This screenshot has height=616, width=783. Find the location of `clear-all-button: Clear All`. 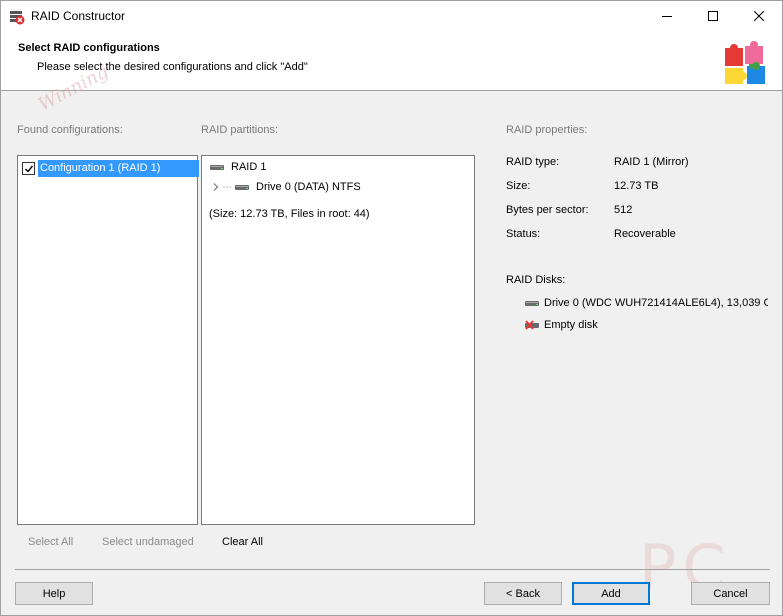

clear-all-button: Clear All is located at coordinates (242, 542).